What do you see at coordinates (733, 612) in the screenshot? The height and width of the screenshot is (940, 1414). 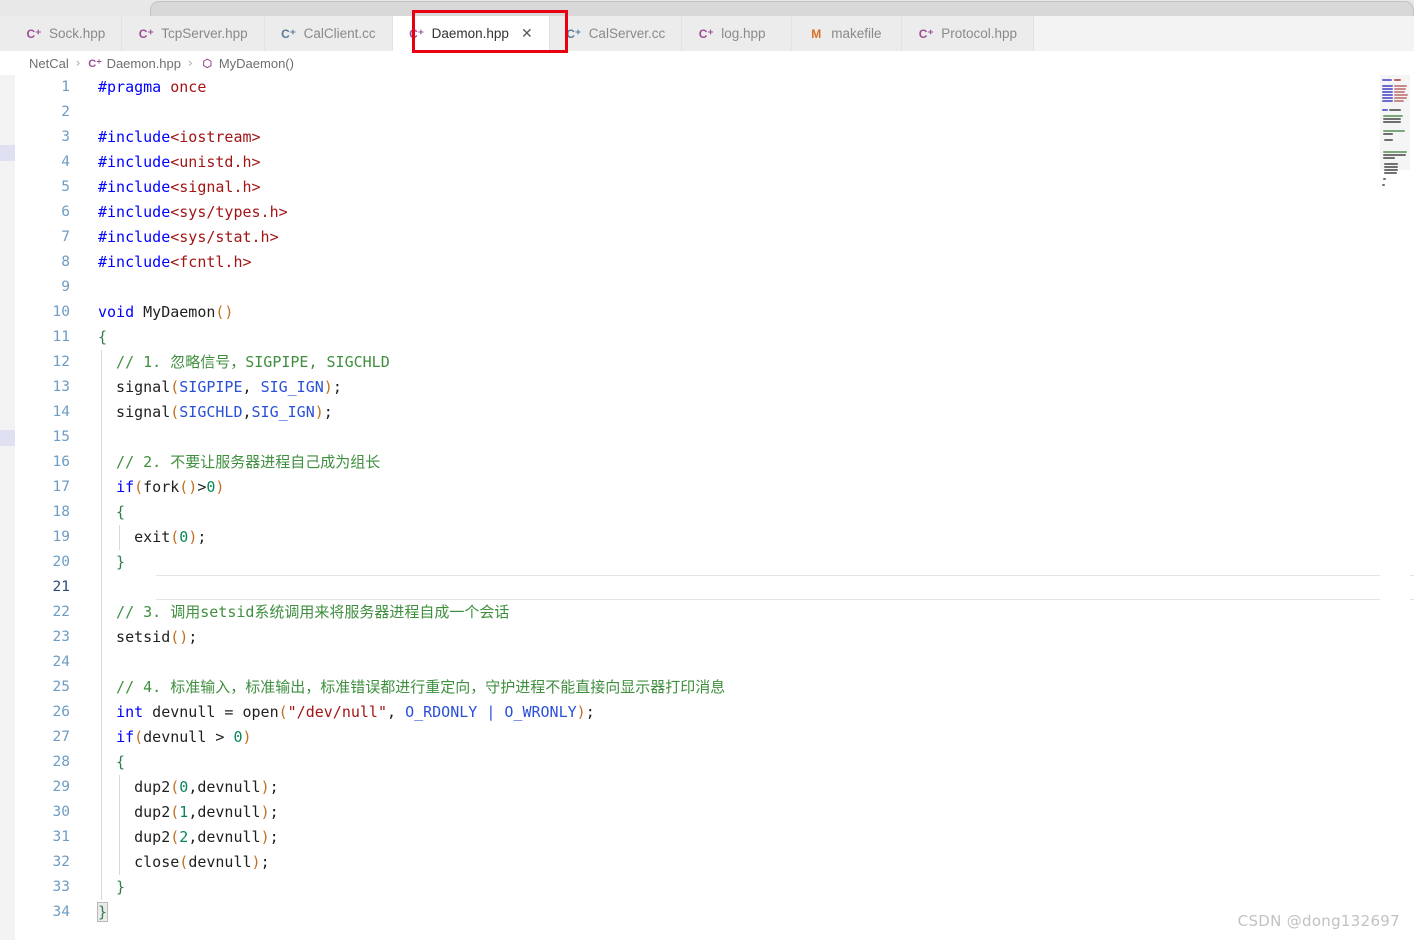 I see `code-line: 22 // 3. 调用setsid系统调用来将服务器进程自成一个会话` at bounding box center [733, 612].